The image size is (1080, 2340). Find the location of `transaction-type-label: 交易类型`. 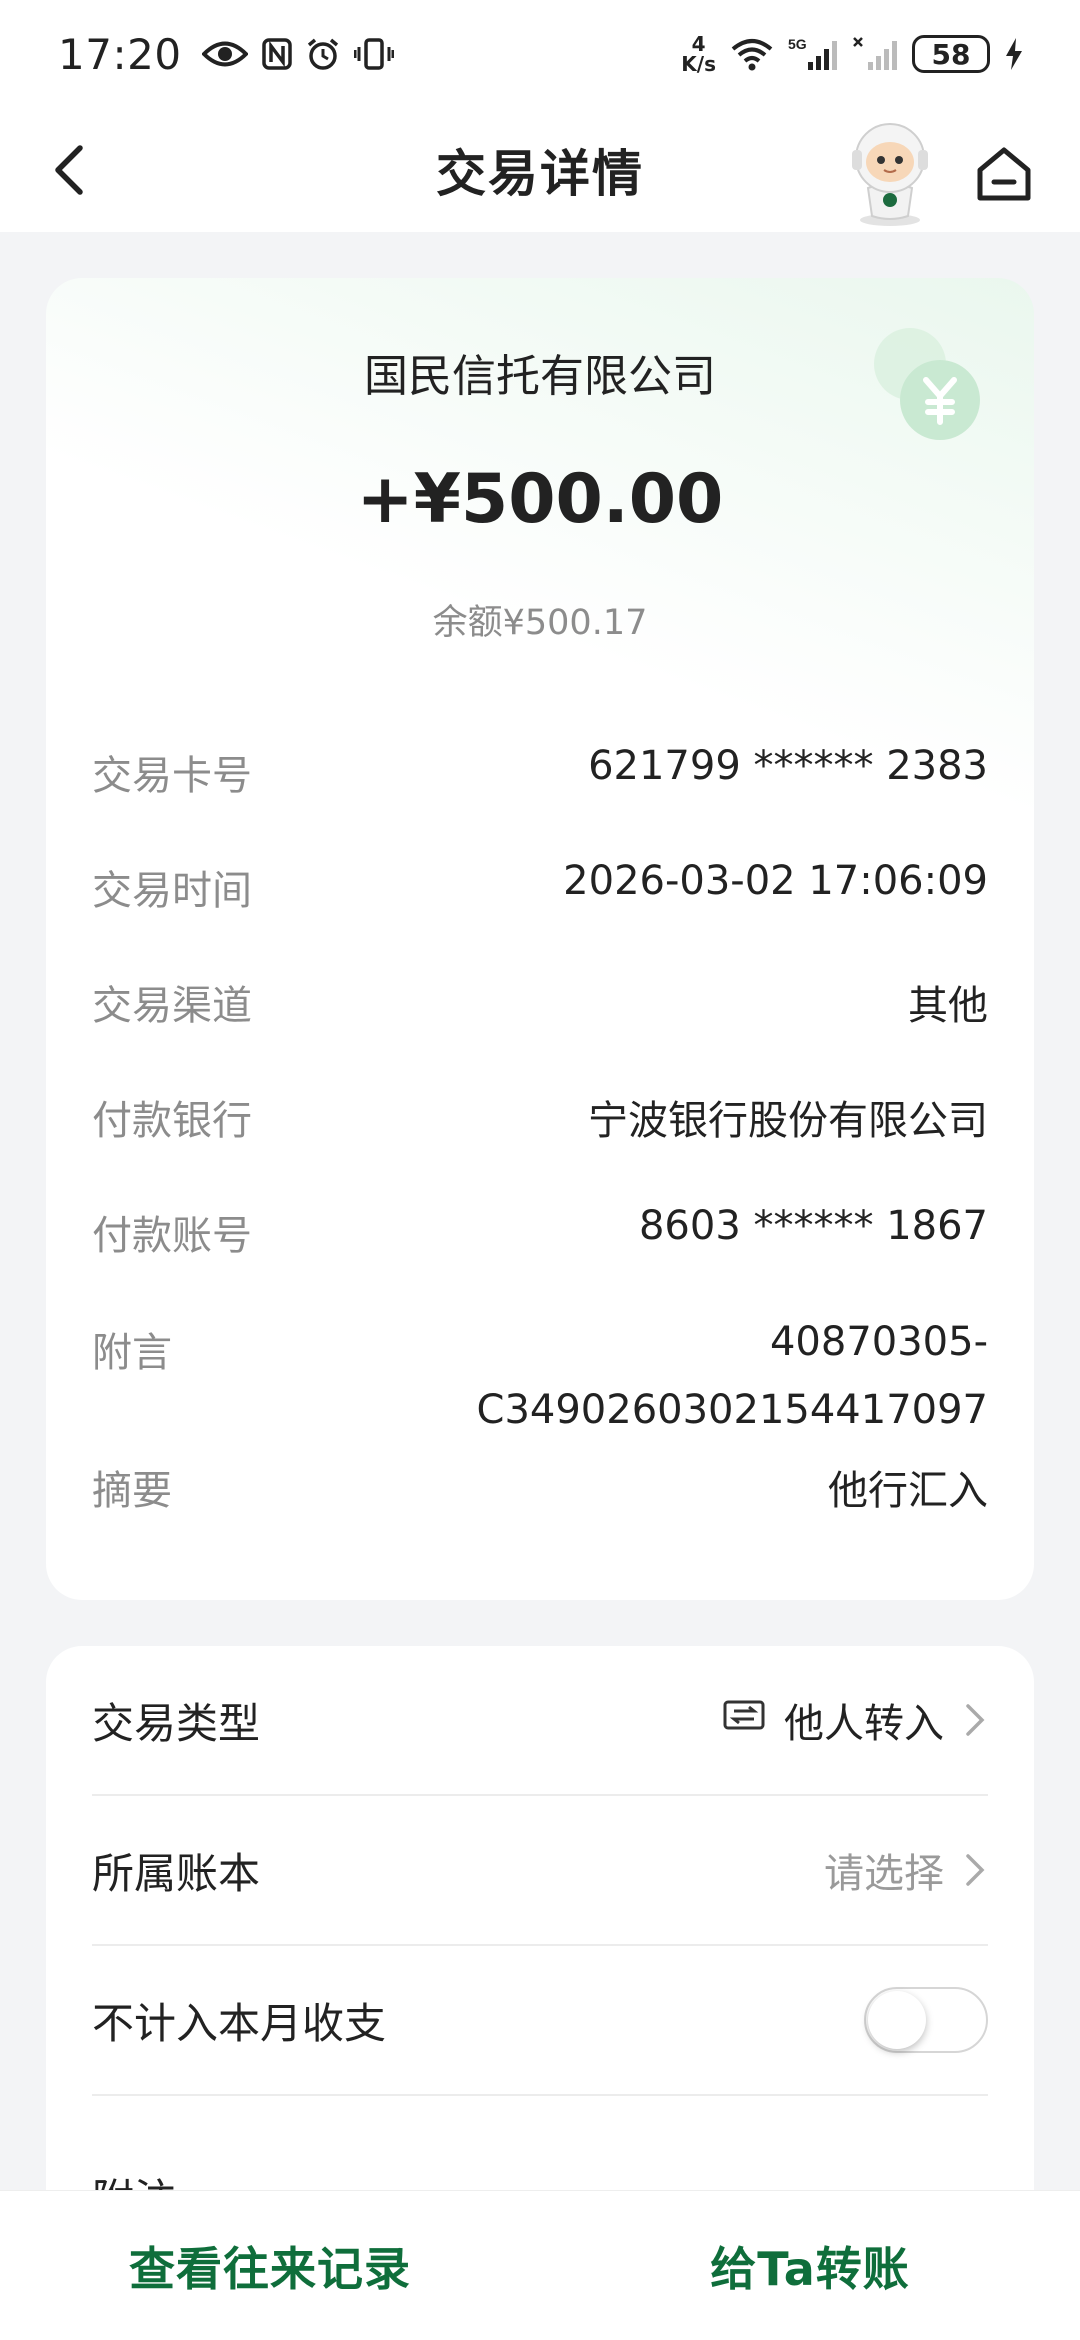

transaction-type-label: 交易类型 is located at coordinates (176, 1723).